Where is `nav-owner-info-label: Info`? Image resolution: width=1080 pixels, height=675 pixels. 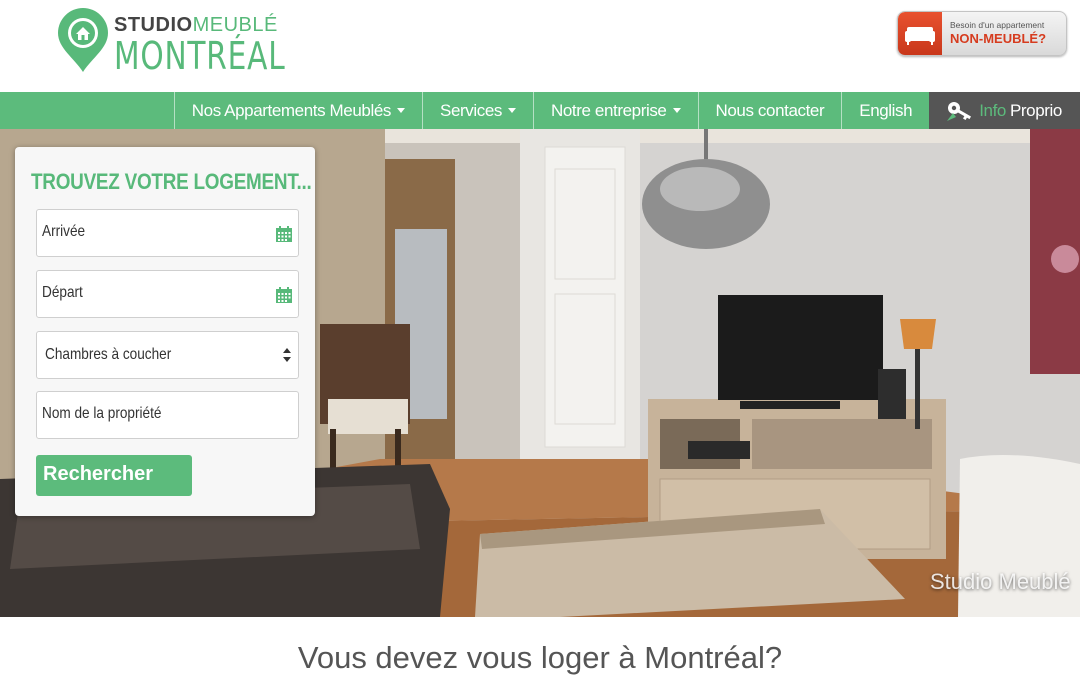
nav-owner-info-label: Info is located at coordinates (992, 110).